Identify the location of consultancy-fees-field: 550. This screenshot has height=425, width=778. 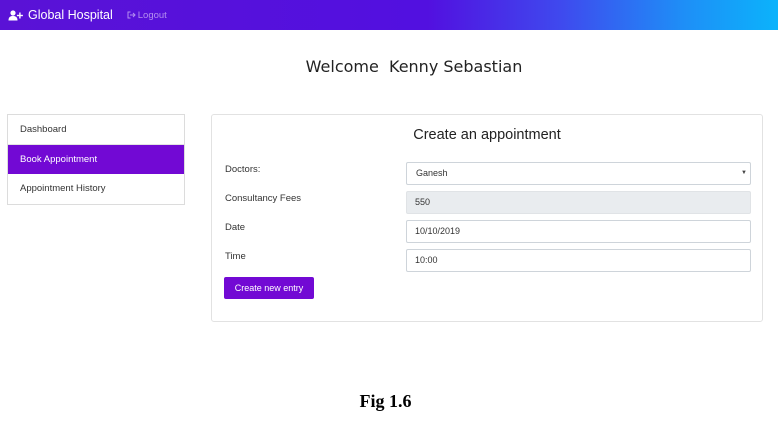
(578, 202).